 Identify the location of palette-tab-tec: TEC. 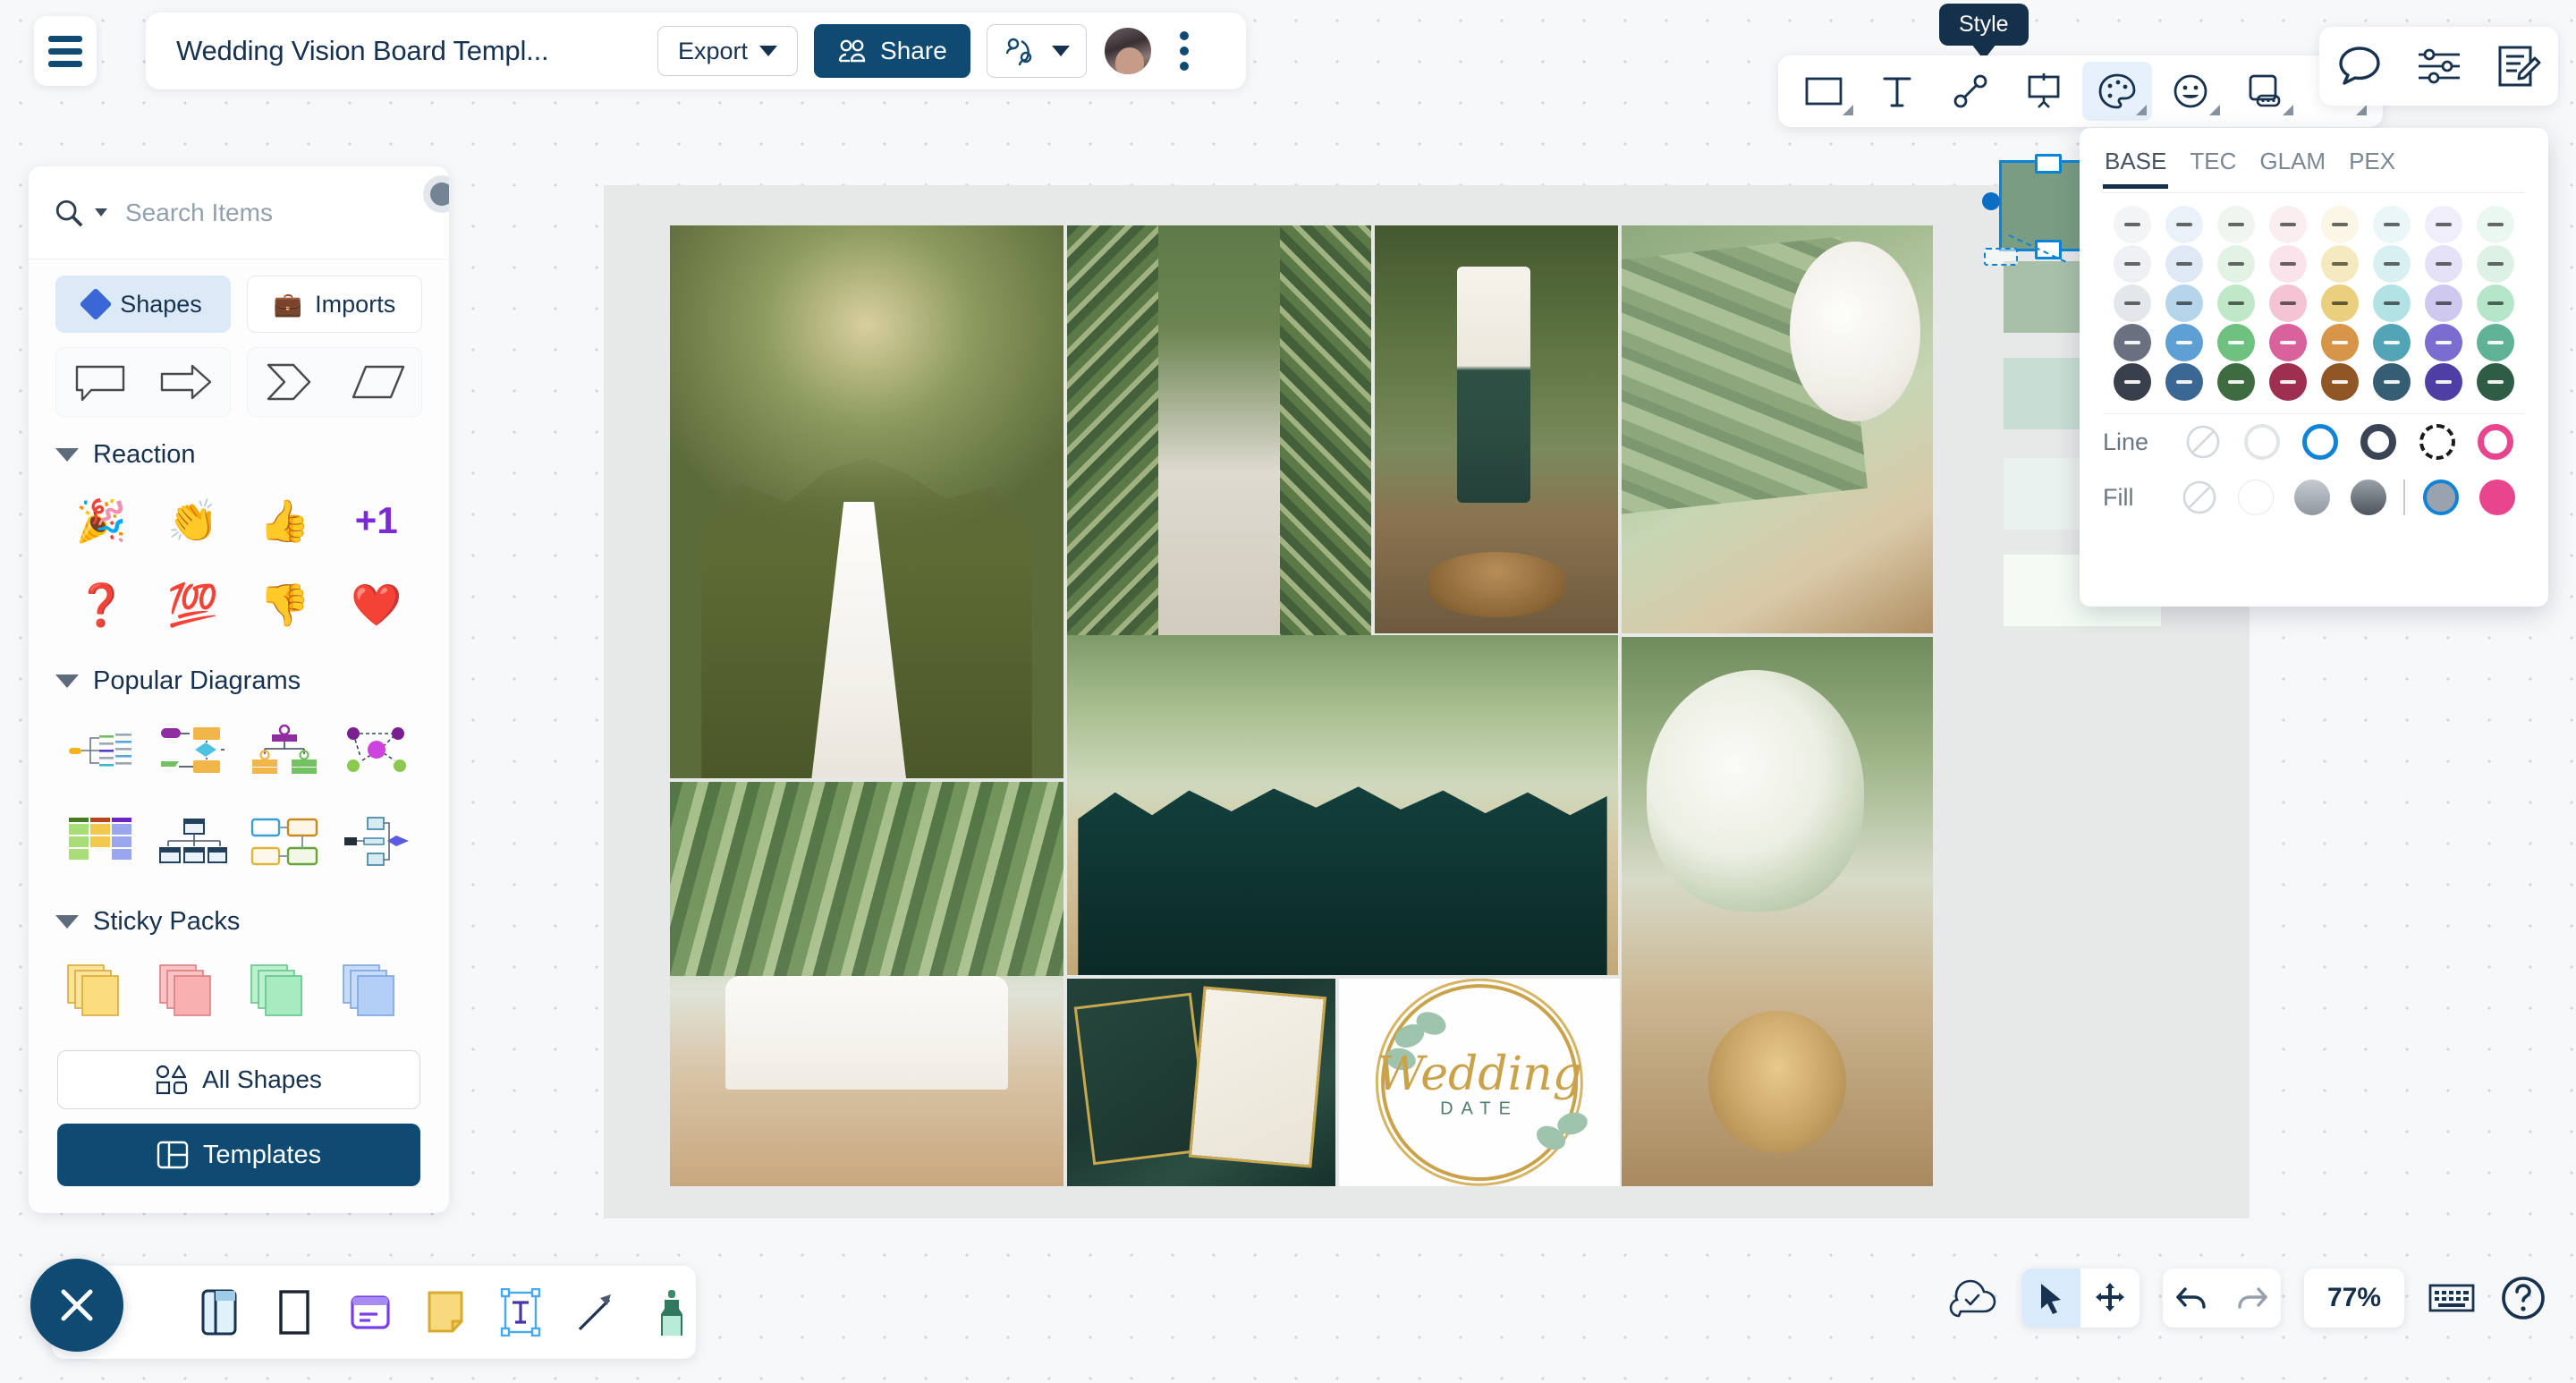
(2213, 166).